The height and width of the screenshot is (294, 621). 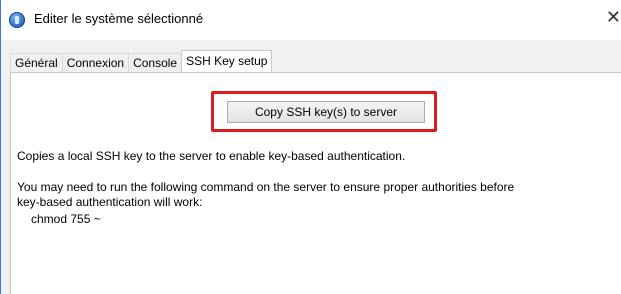 I want to click on copy-ssh-key-button: Copy SSH key(s) to server, so click(x=326, y=112).